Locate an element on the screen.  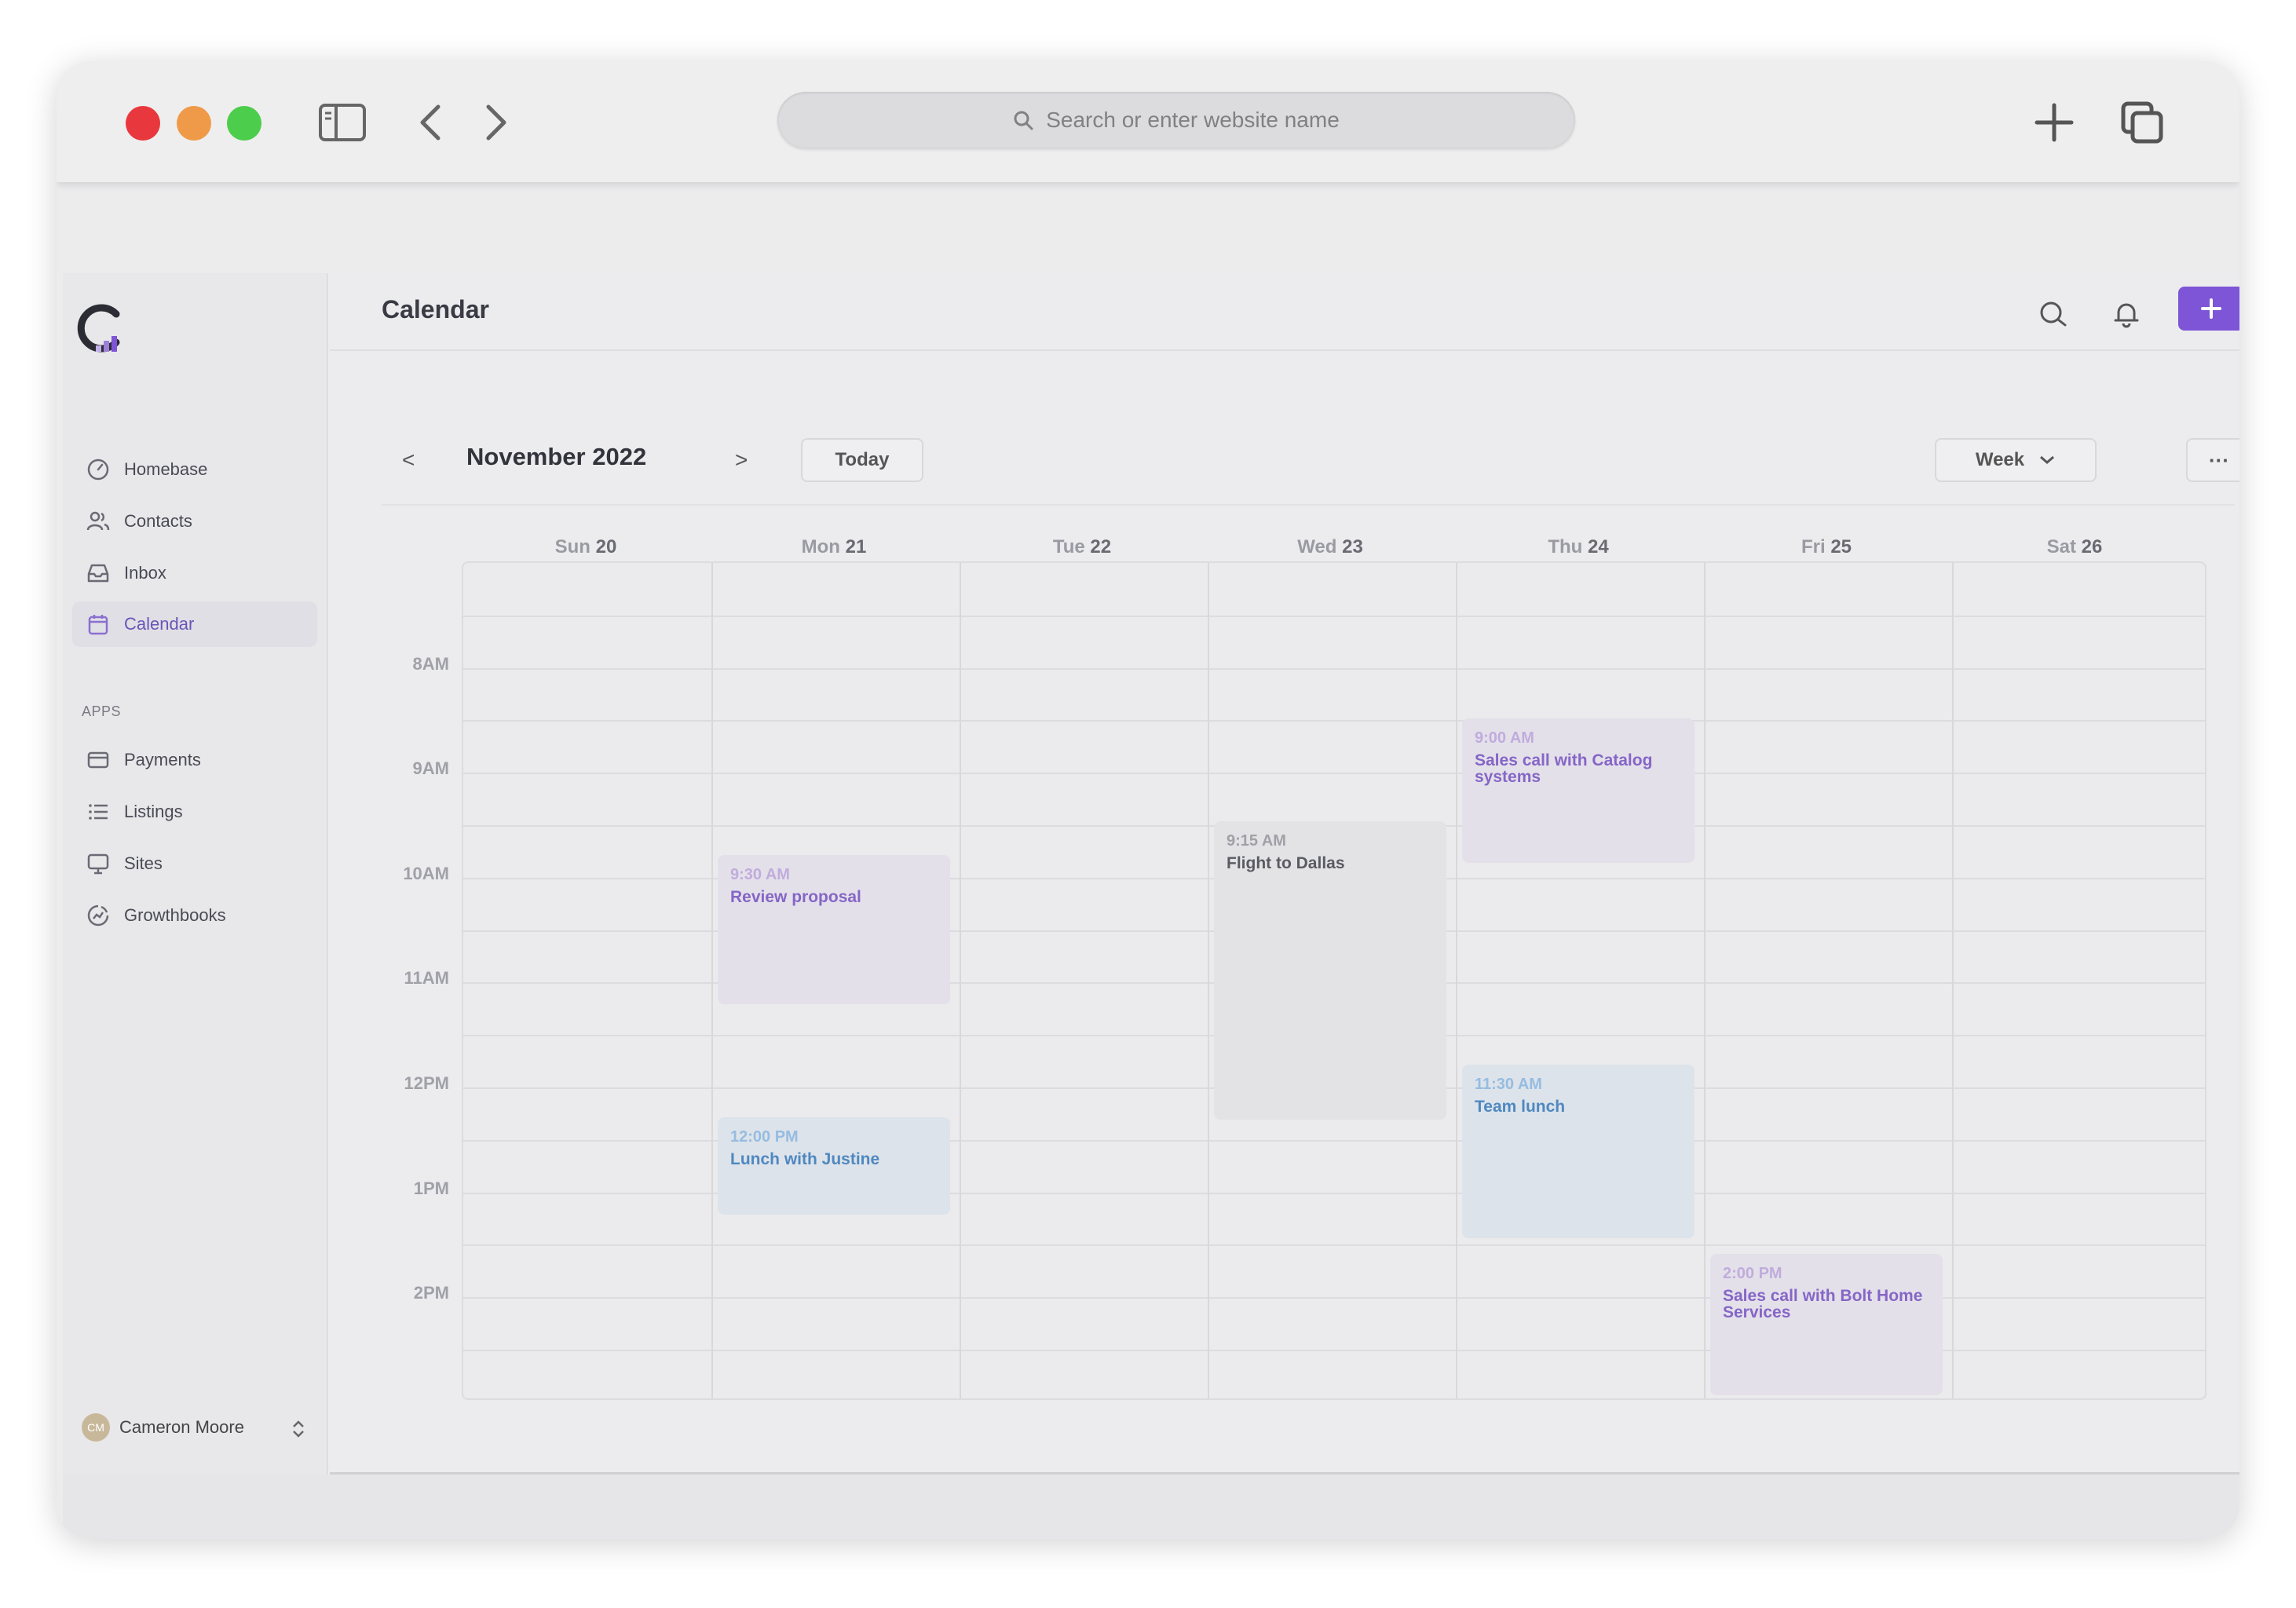
sidebar-item-label: Homebase is located at coordinates (166, 469).